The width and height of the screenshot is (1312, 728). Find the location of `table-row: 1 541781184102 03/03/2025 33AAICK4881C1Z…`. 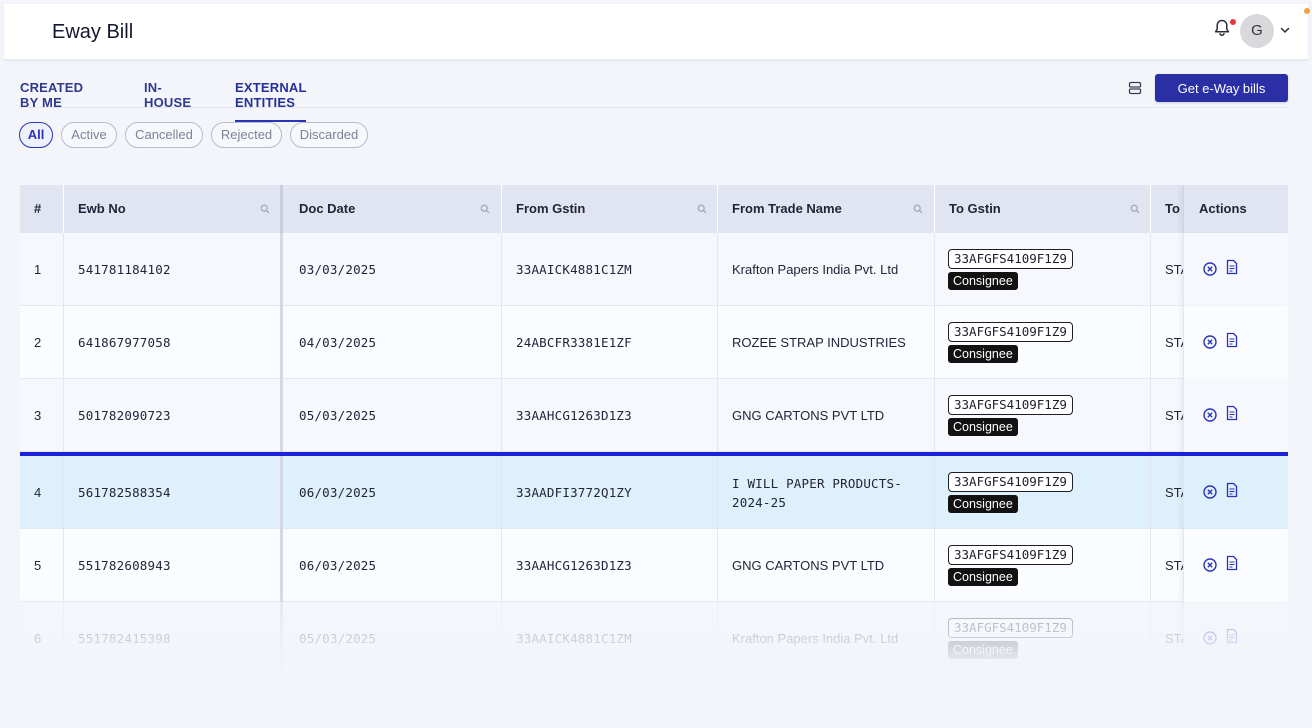

table-row: 1 541781184102 03/03/2025 33AAICK4881C1Z… is located at coordinates (654, 269).